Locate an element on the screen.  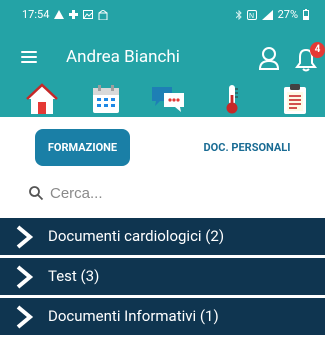
gallery-icon is located at coordinates (88, 14).